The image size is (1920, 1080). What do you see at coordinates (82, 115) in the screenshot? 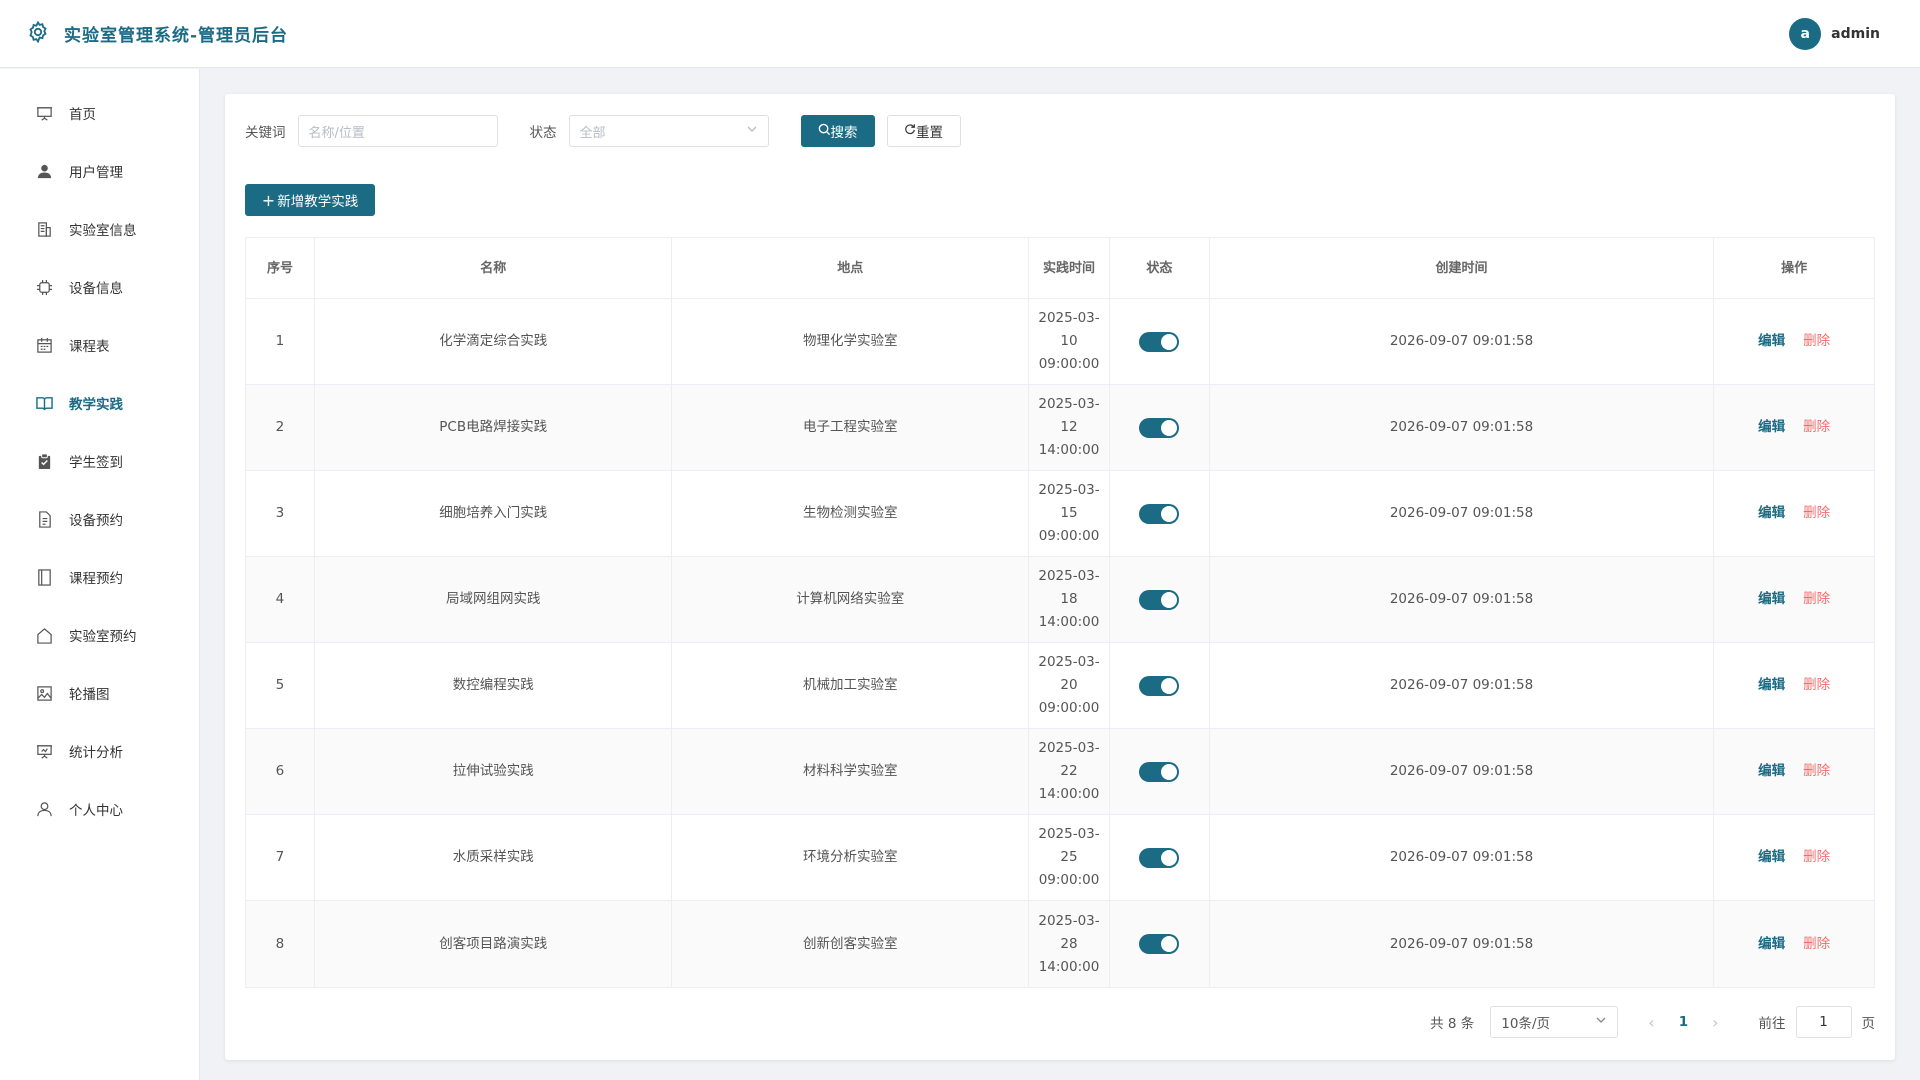
I see `sidebar-item-label: 首页` at bounding box center [82, 115].